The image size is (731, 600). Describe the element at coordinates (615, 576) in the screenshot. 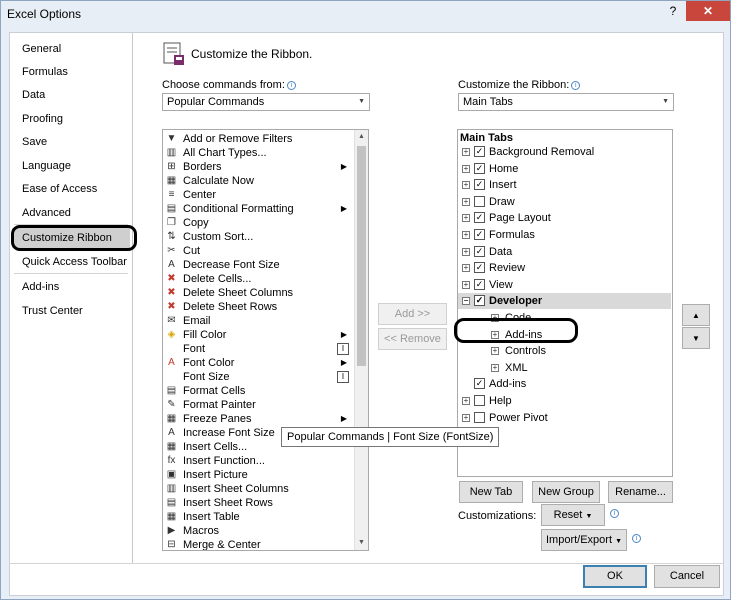

I see `ok-button: OK` at that location.